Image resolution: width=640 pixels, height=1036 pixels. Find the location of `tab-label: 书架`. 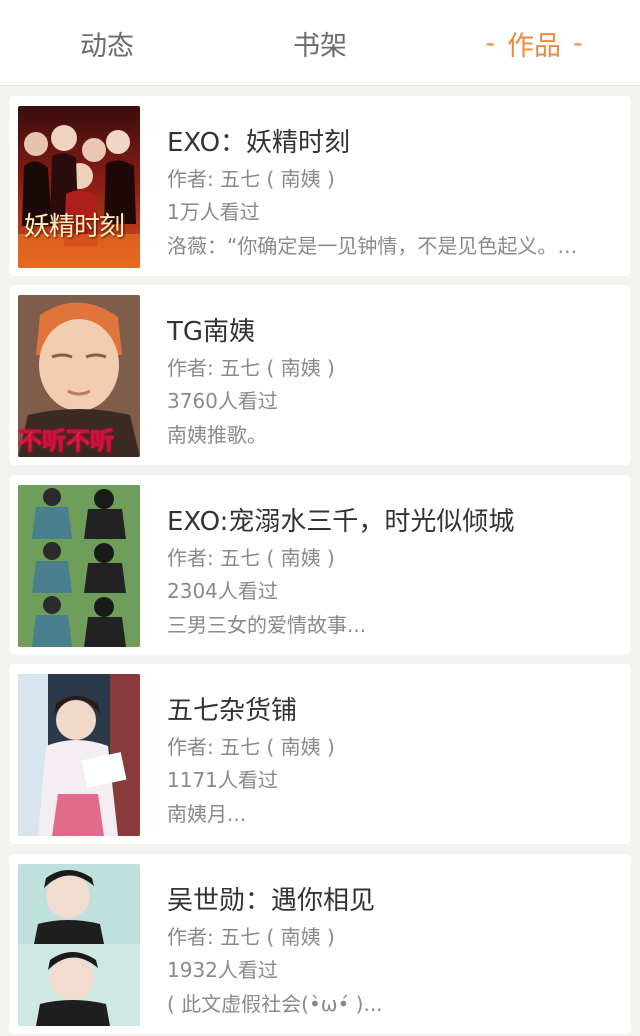

tab-label: 书架 is located at coordinates (320, 46).